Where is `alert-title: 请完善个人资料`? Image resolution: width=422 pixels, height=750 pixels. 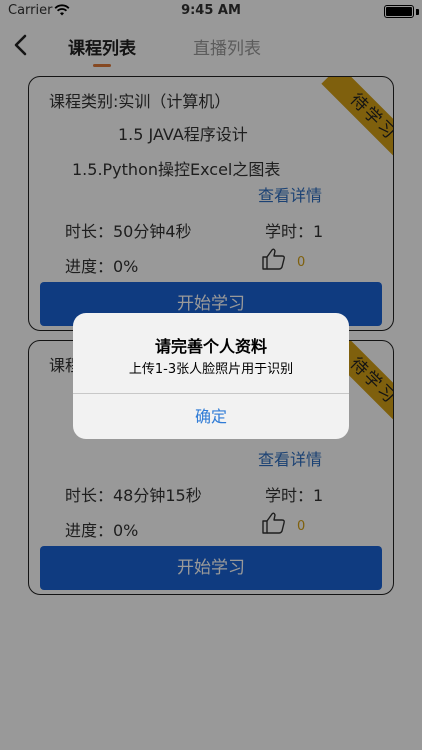 alert-title: 请完善个人资料 is located at coordinates (210, 346).